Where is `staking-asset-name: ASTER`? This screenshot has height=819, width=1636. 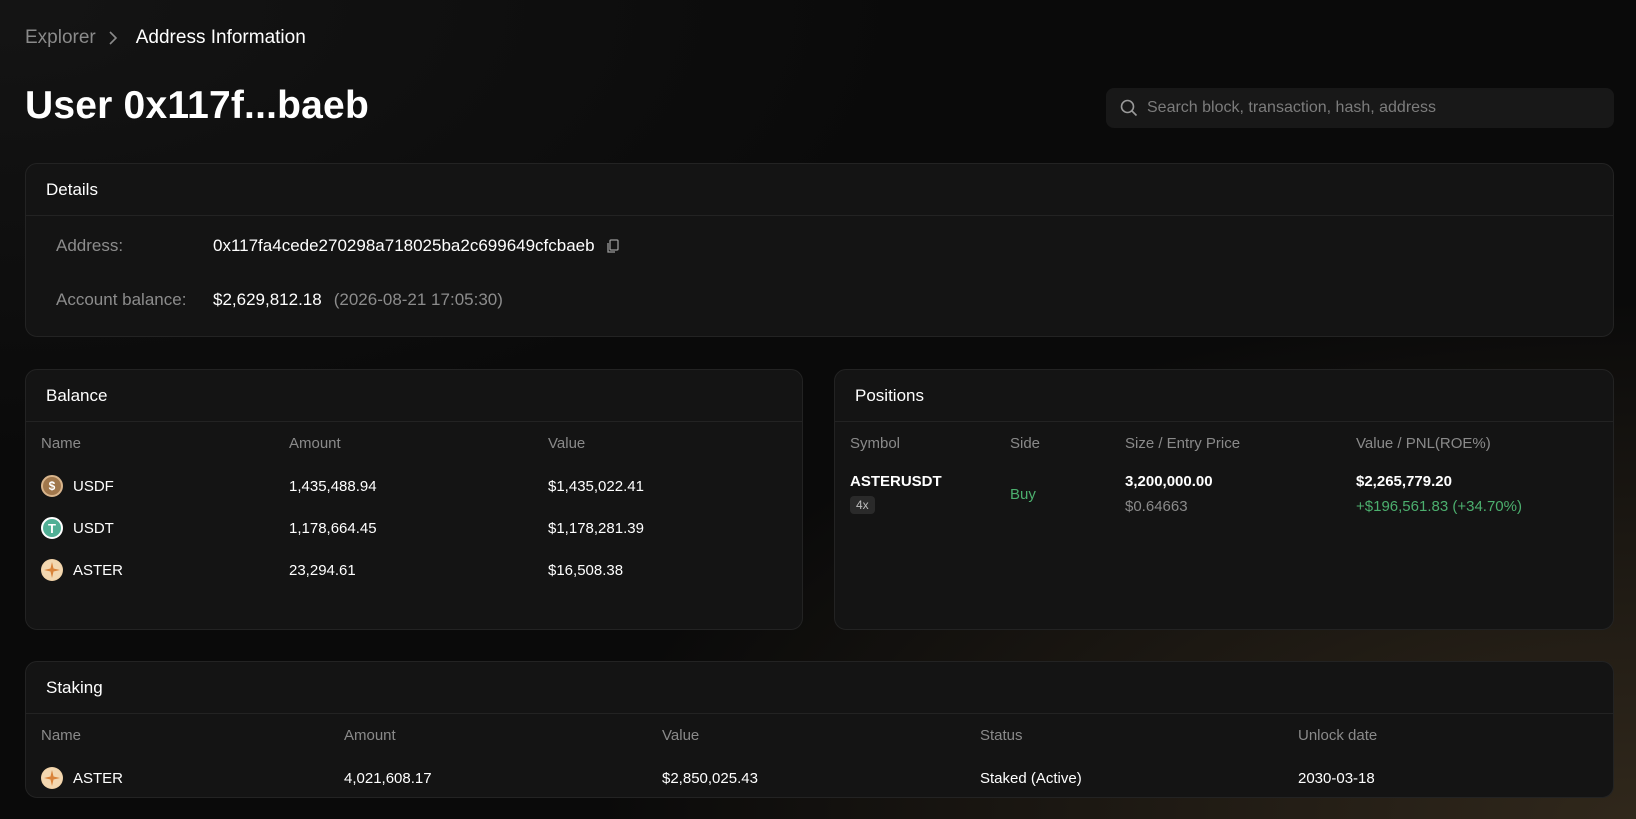
staking-asset-name: ASTER is located at coordinates (98, 778).